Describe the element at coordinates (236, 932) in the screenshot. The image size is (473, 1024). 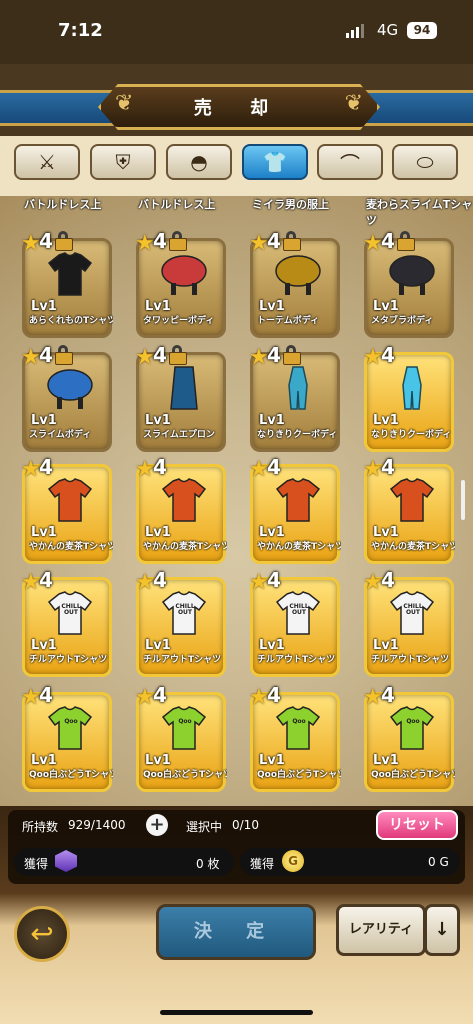
I see `decide-button: 決 定` at that location.